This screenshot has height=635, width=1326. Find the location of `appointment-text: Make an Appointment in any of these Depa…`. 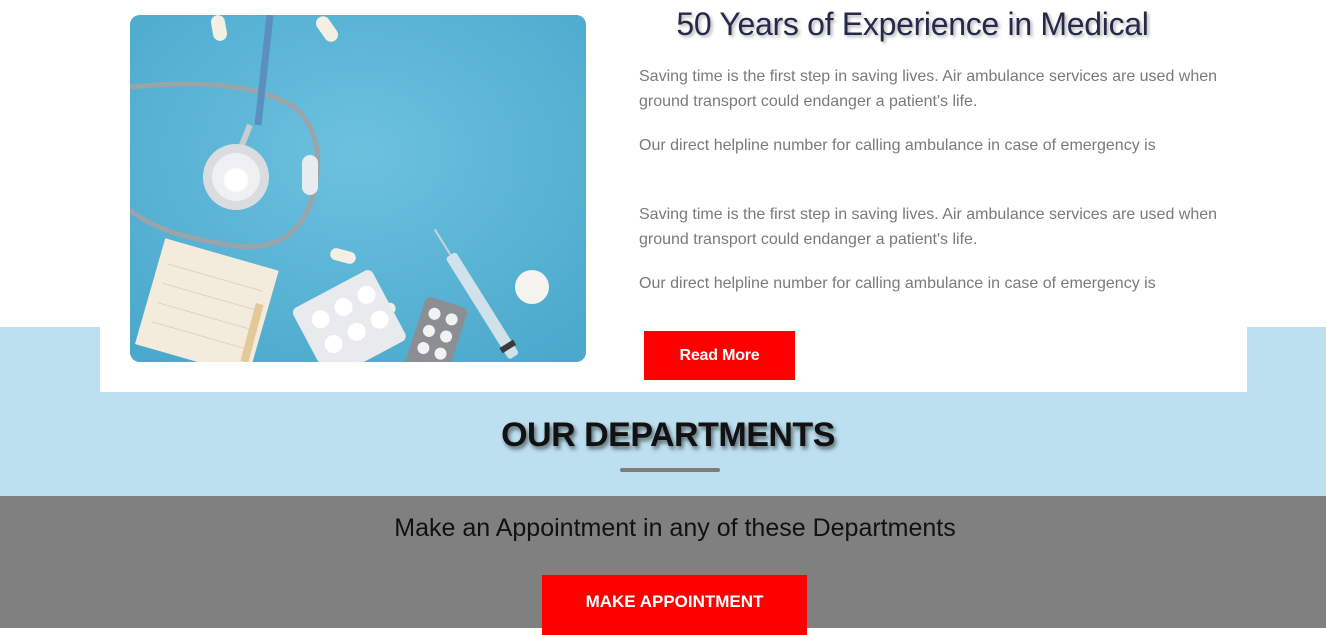

appointment-text: Make an Appointment in any of these Depa… is located at coordinates (675, 528).